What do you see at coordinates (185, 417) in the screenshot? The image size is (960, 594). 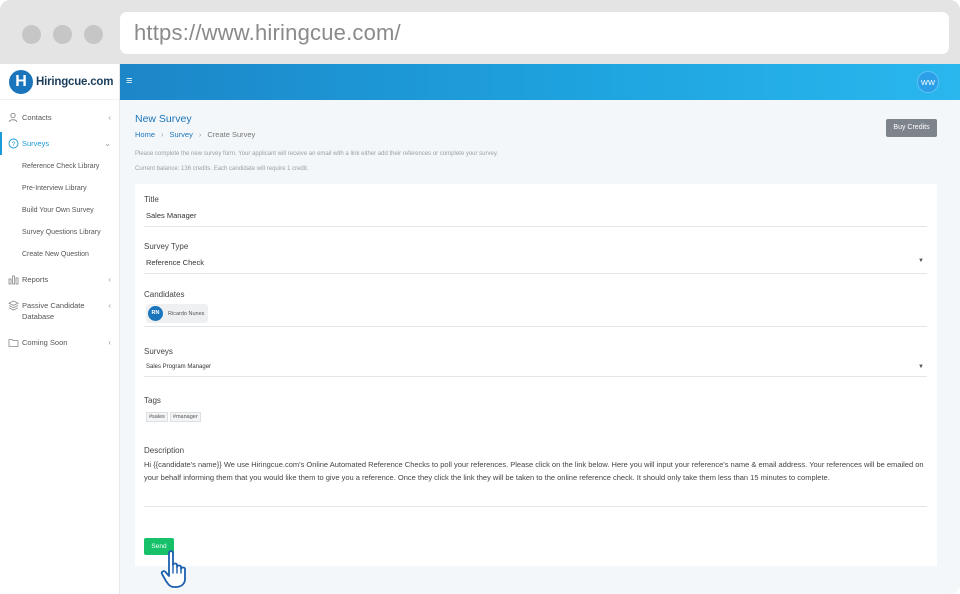 I see `tag-chip: #manager` at bounding box center [185, 417].